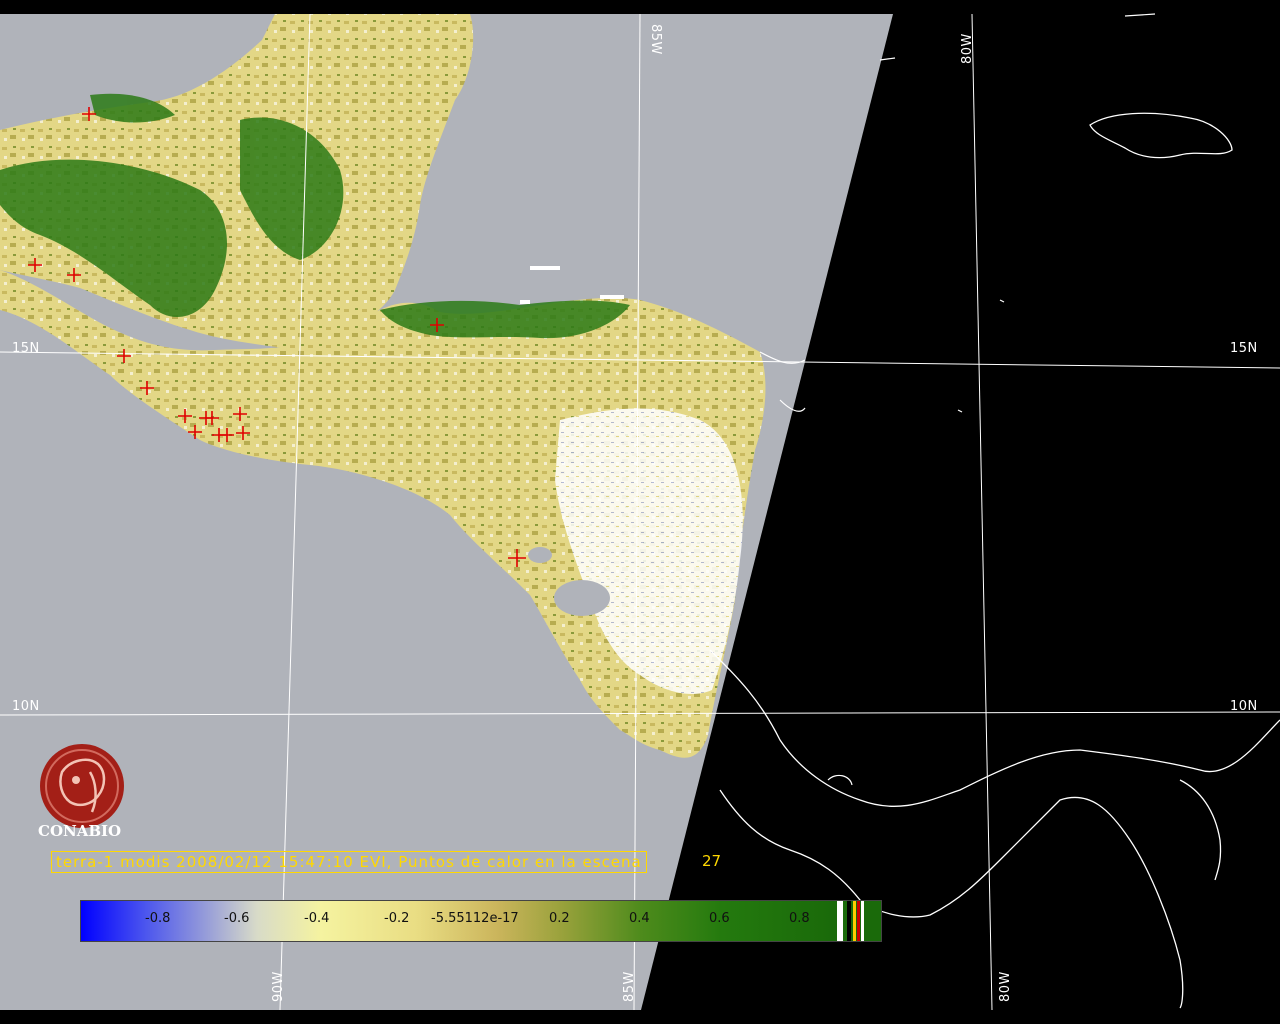 The width and height of the screenshot is (1280, 1024). I want to click on colorbar-red-stripe, so click(858, 921).